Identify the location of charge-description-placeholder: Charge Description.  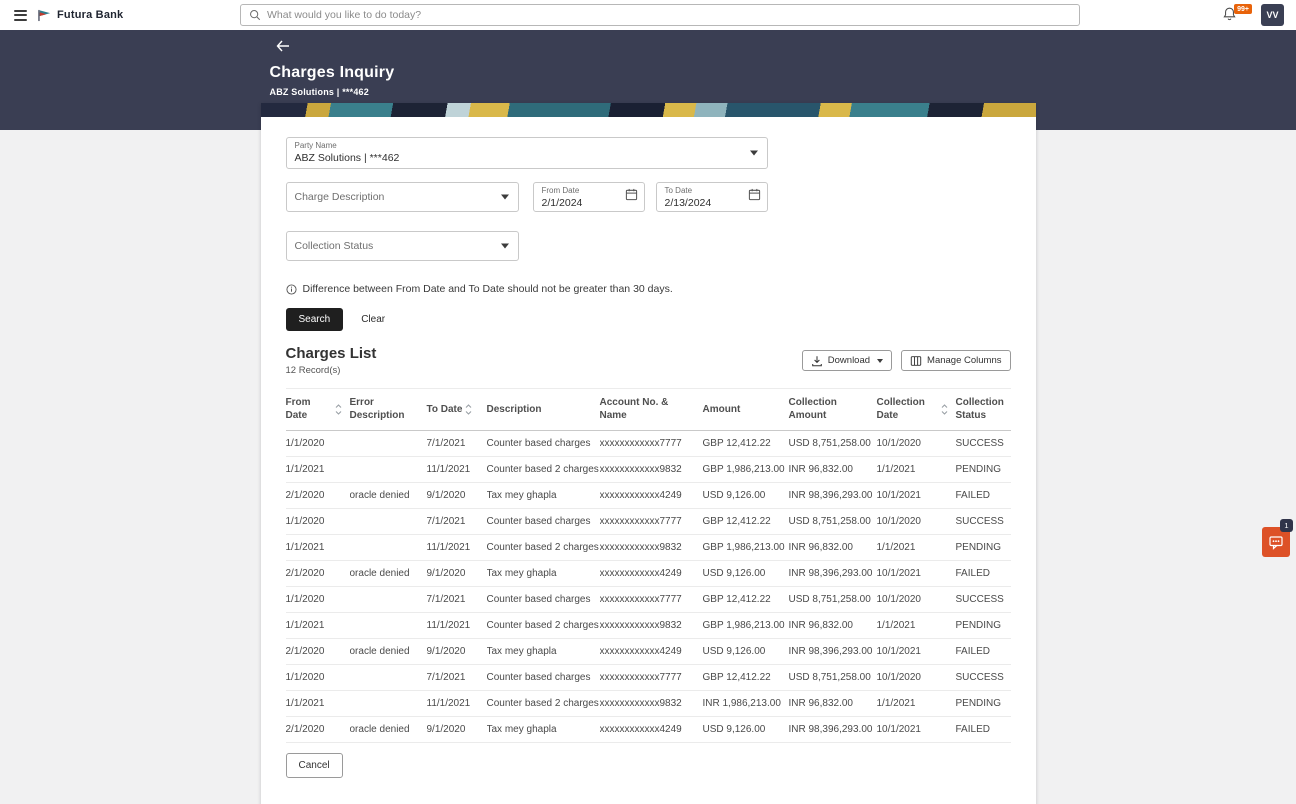
(339, 197).